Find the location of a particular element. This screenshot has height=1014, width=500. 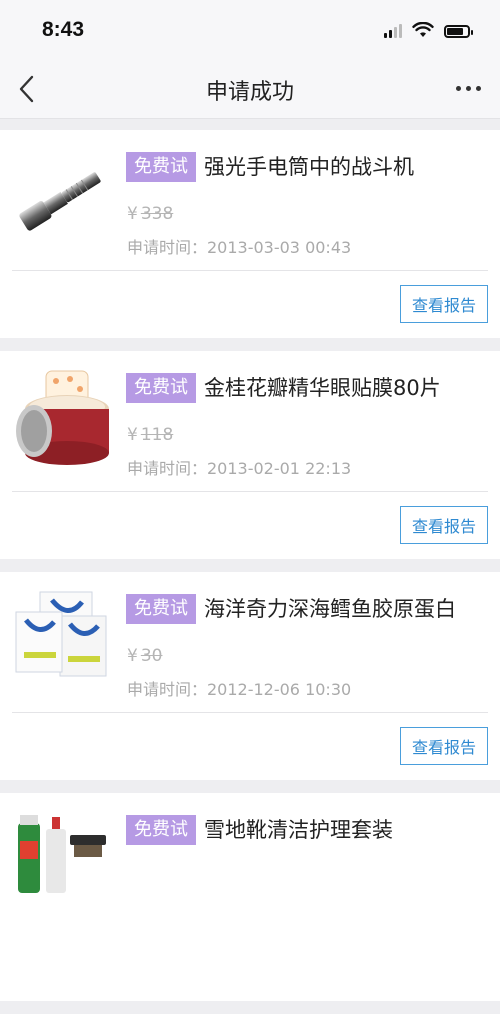

flashlight-image is located at coordinates (60, 201).